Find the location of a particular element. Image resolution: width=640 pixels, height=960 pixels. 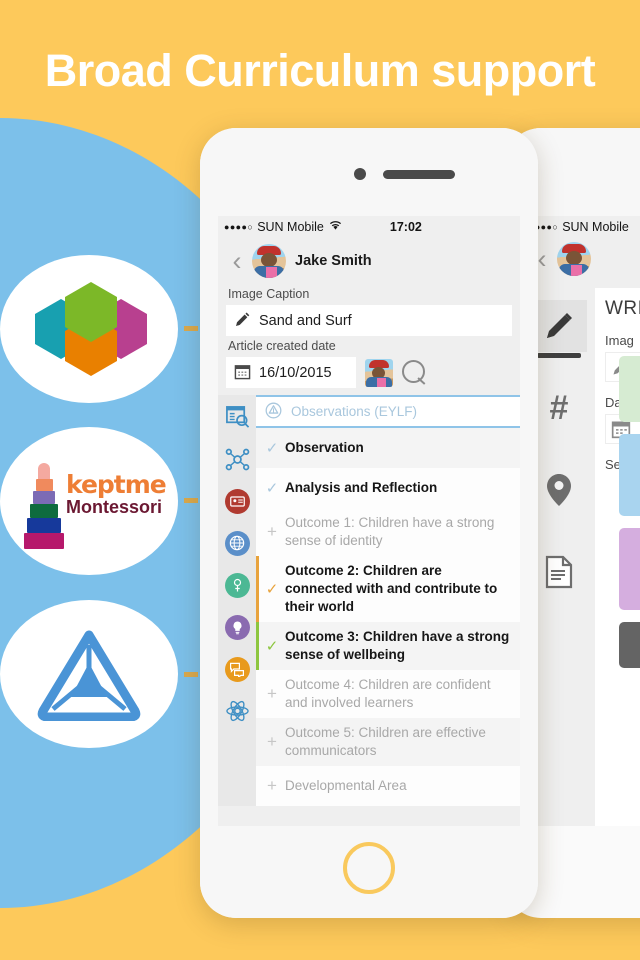

montessori-brand: keptme is located at coordinates (116, 484).